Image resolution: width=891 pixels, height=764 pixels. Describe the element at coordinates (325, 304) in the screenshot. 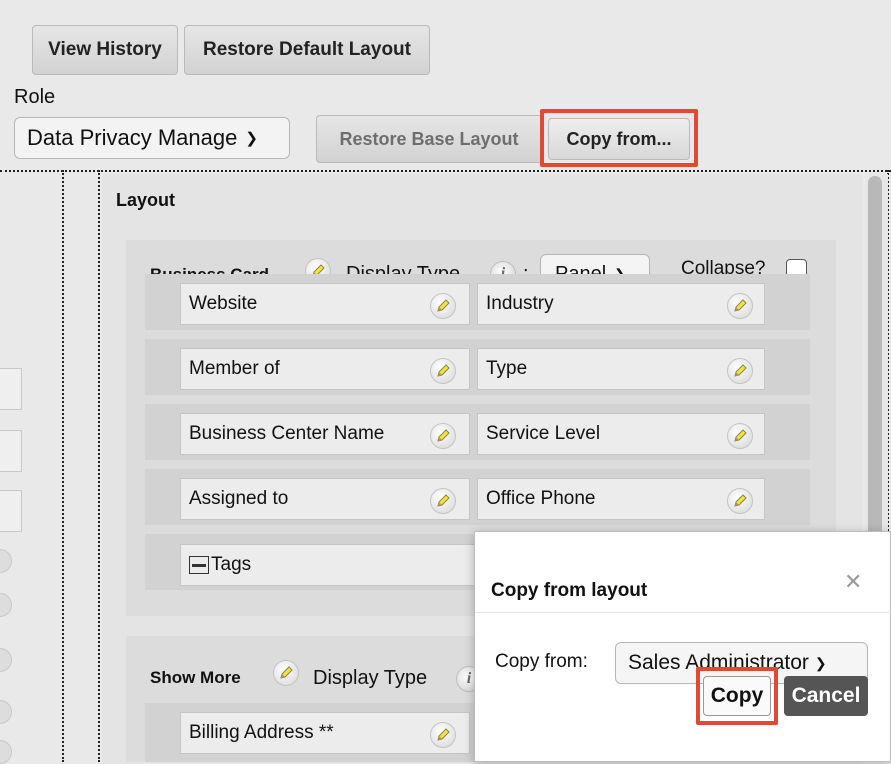

I see `field-website: Website` at that location.